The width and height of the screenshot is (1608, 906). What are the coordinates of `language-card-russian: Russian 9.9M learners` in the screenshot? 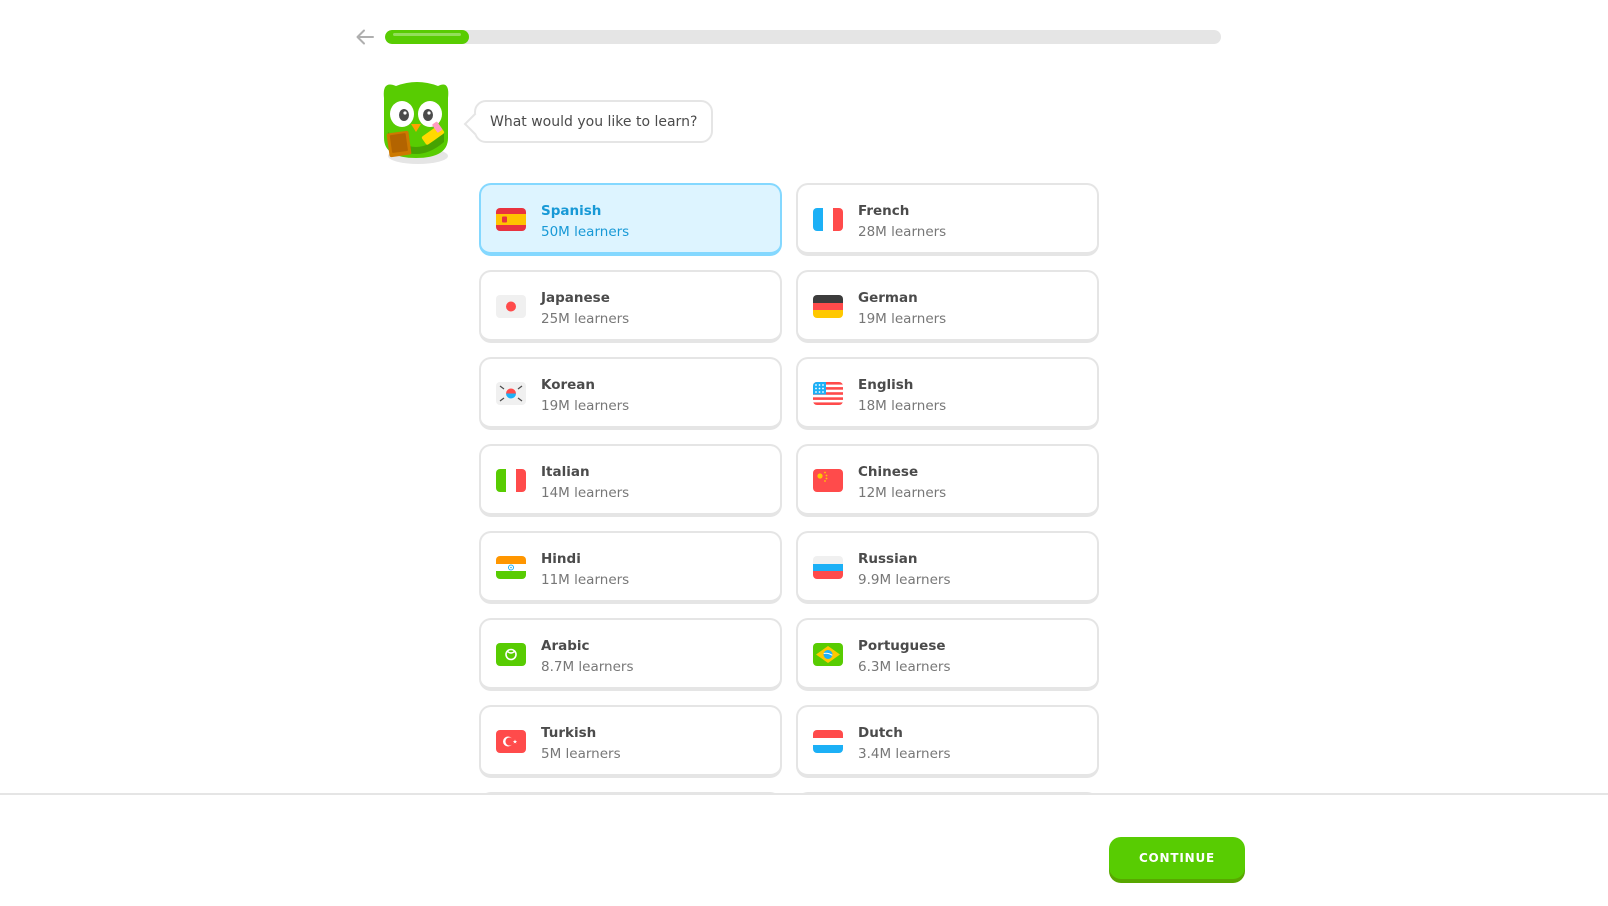 It's located at (947, 567).